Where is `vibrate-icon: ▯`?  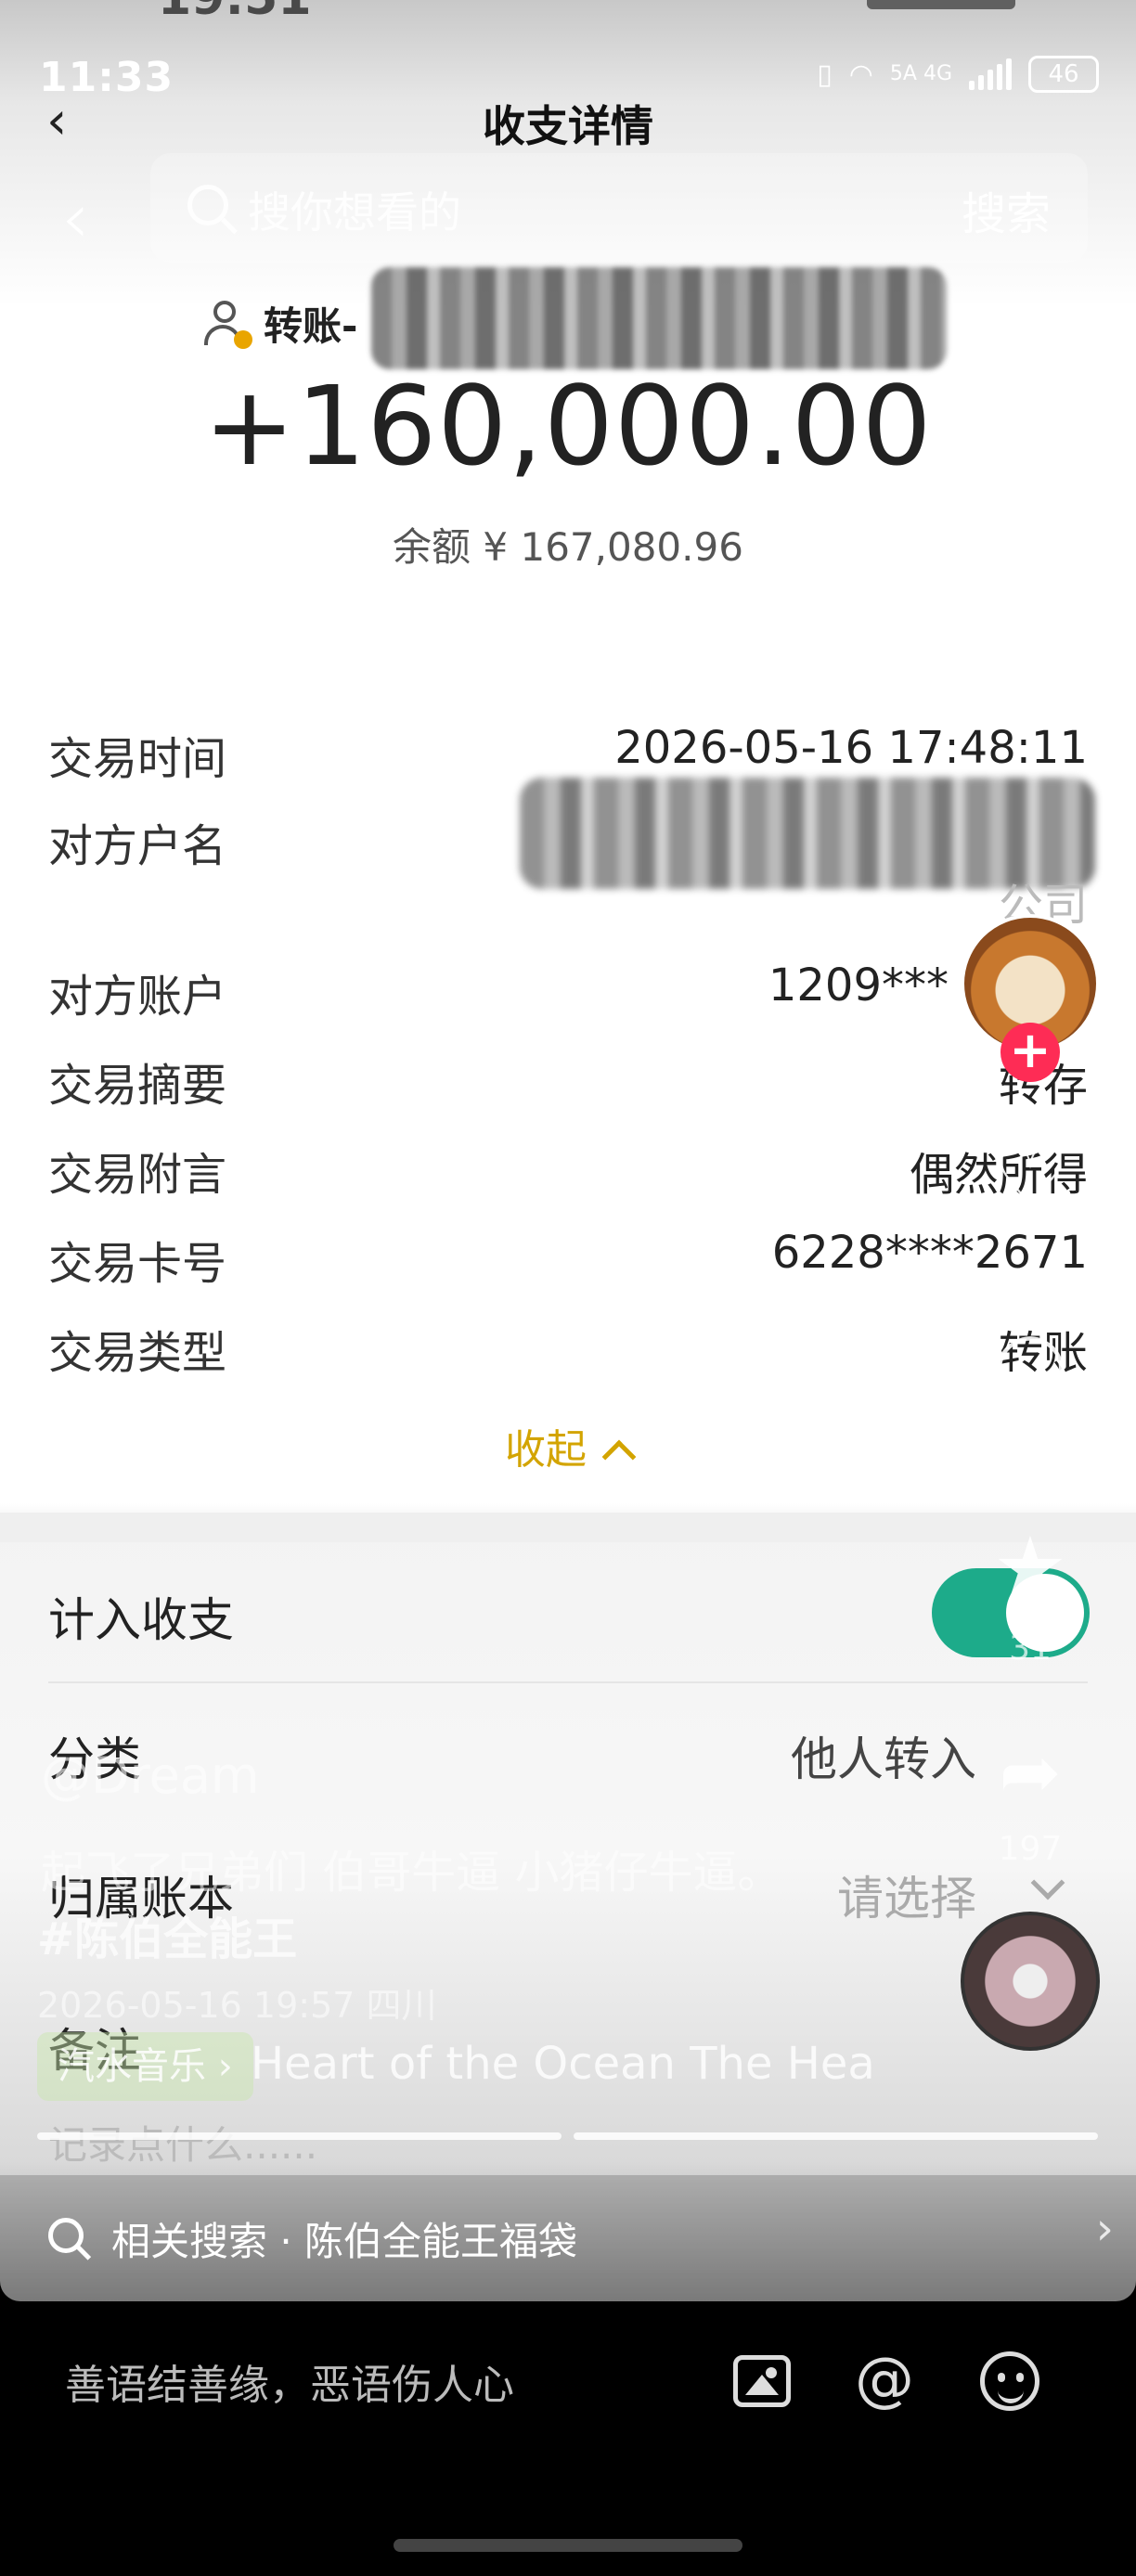 vibrate-icon: ▯ is located at coordinates (825, 74).